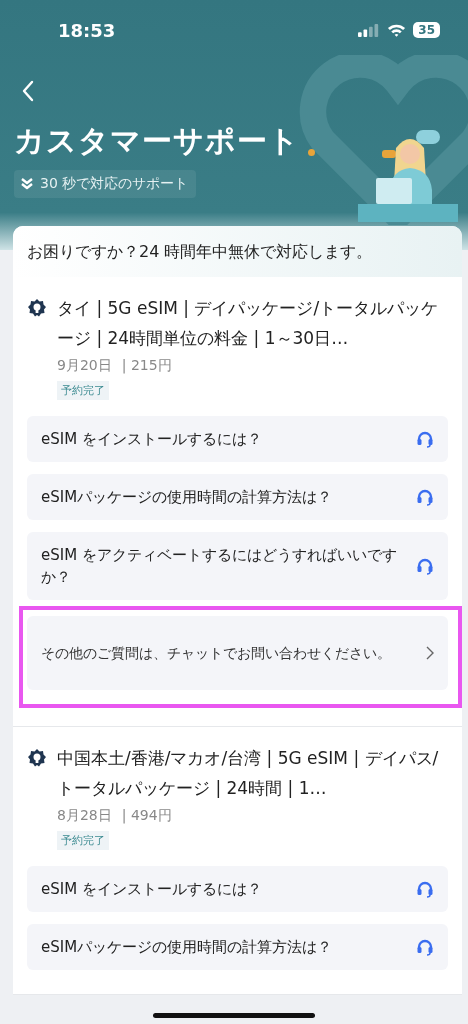  Describe the element at coordinates (237, 251) in the screenshot. I see `intro-text: お困りですか？24 時間年中無休で対応します。` at that location.